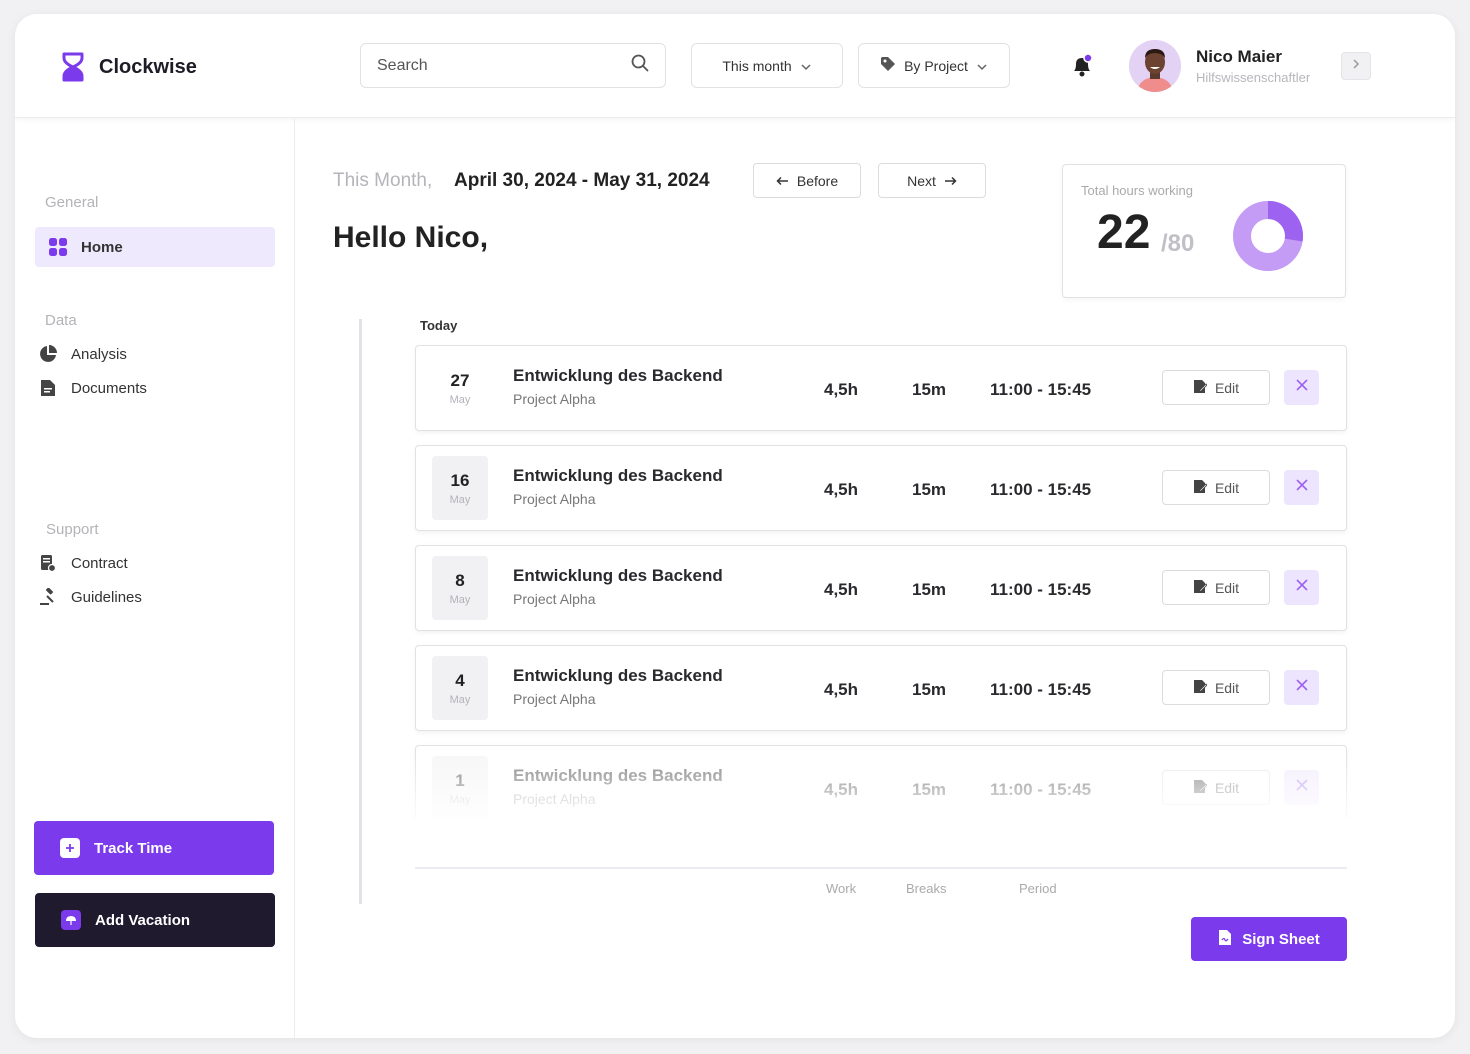 The width and height of the screenshot is (1470, 1054). I want to click on entry-date: 4 May, so click(460, 688).